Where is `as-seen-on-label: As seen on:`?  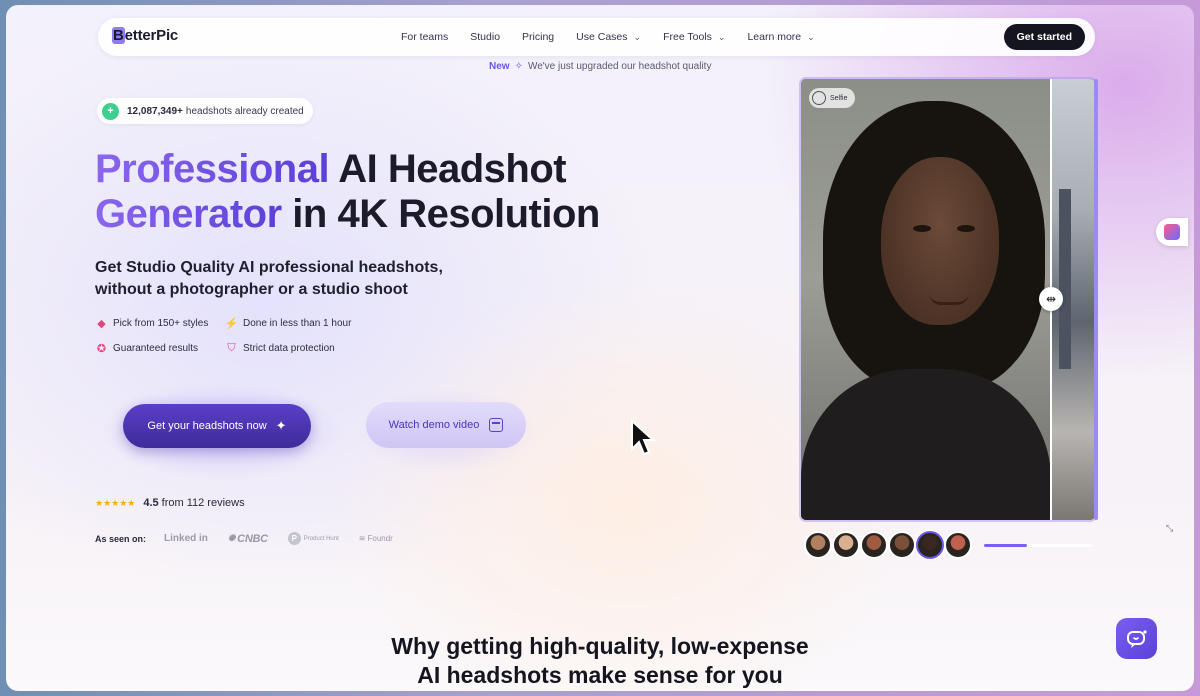
as-seen-on-label: As seen on: is located at coordinates (121, 538).